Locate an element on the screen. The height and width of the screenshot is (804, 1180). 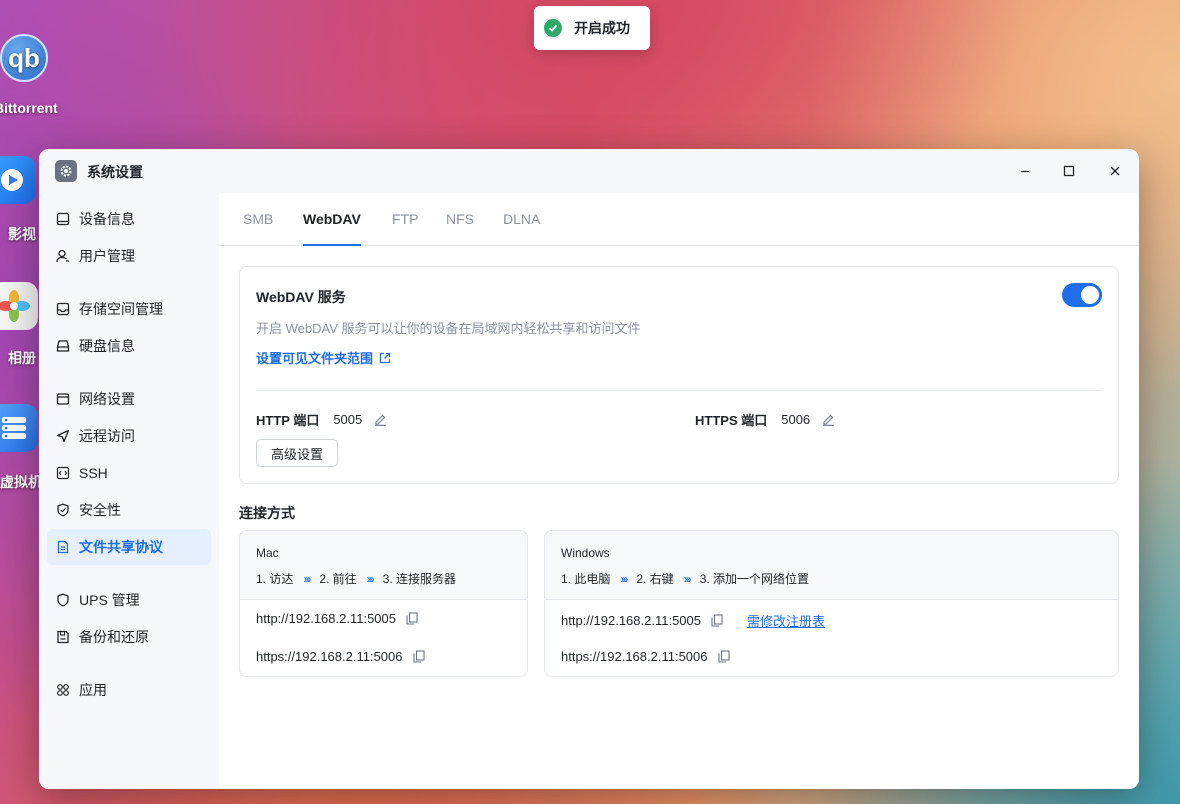
sidebar-item-security: 安全性 is located at coordinates (129, 510).